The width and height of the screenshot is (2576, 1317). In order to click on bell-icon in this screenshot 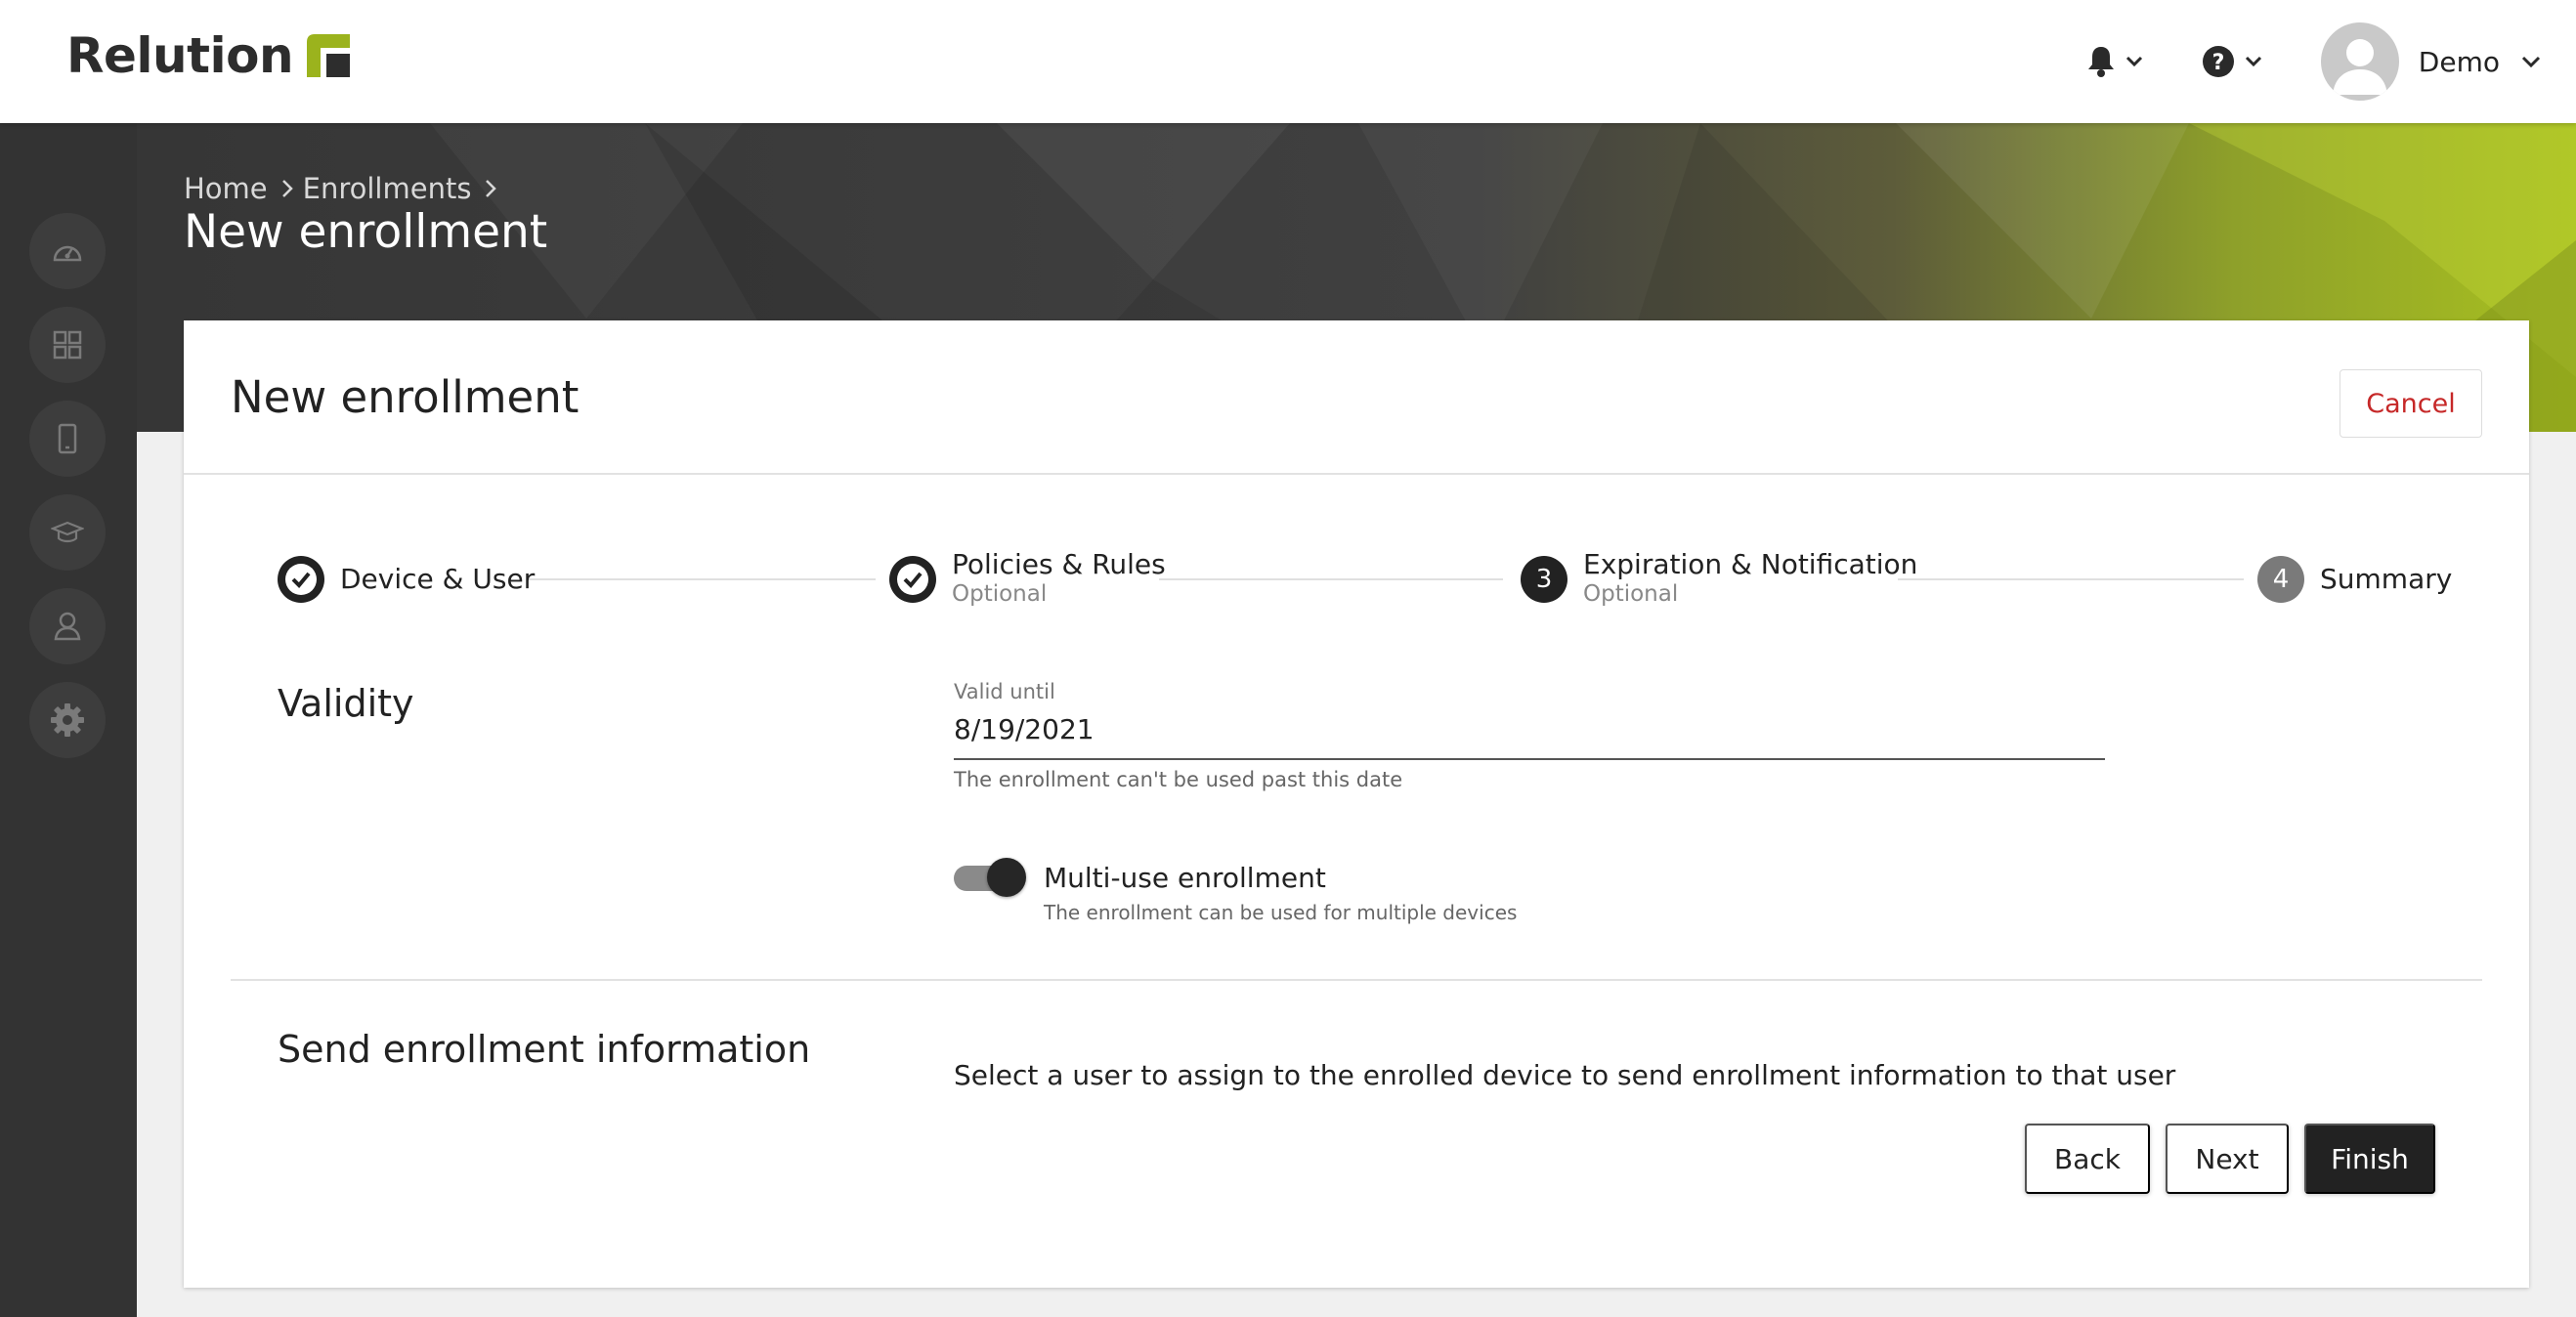, I will do `click(2100, 62)`.